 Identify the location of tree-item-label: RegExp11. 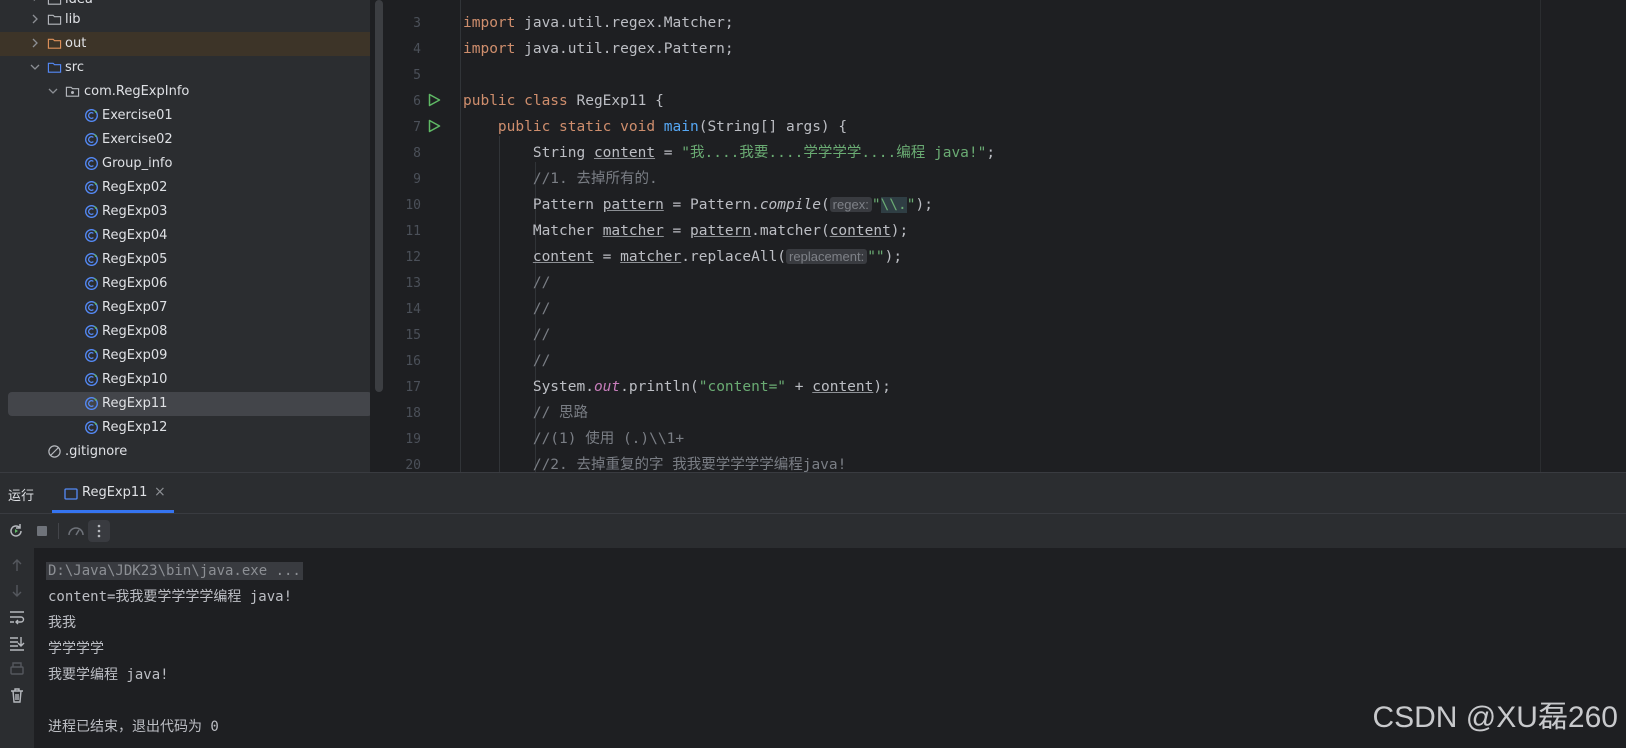
(135, 403).